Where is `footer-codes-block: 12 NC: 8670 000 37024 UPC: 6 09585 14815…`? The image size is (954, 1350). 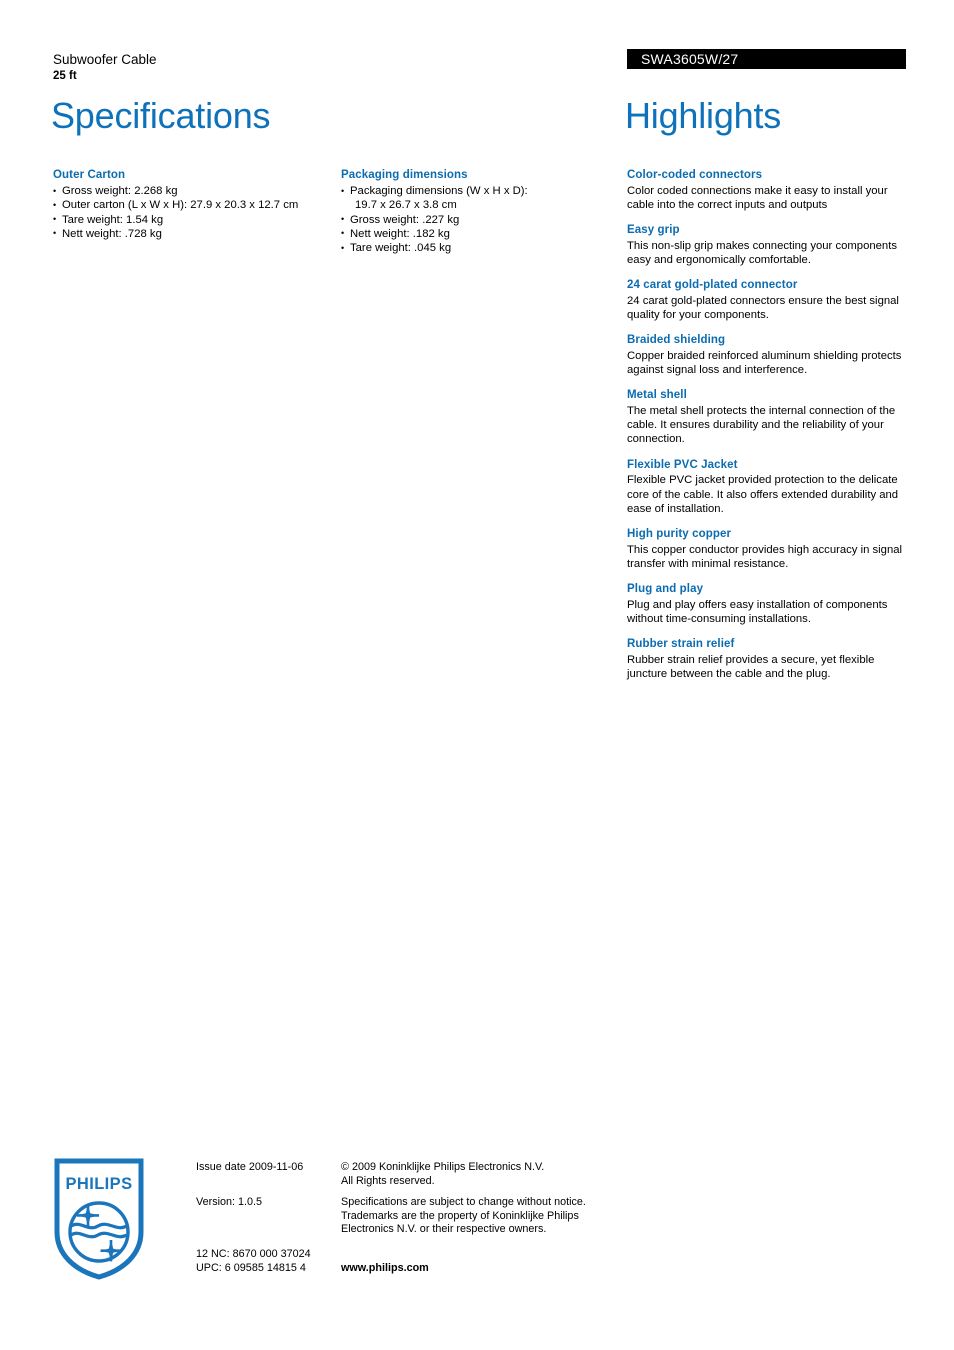
footer-codes-block: 12 NC: 8670 000 37024 UPC: 6 09585 14815… is located at coordinates (271, 1261).